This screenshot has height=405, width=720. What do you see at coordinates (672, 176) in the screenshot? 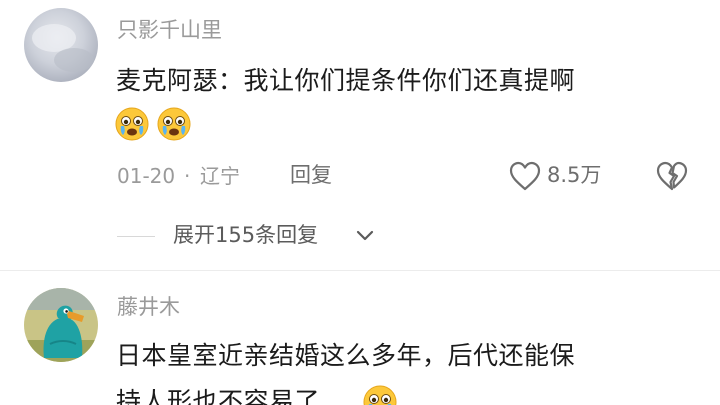
I see `broken-heart-icon` at bounding box center [672, 176].